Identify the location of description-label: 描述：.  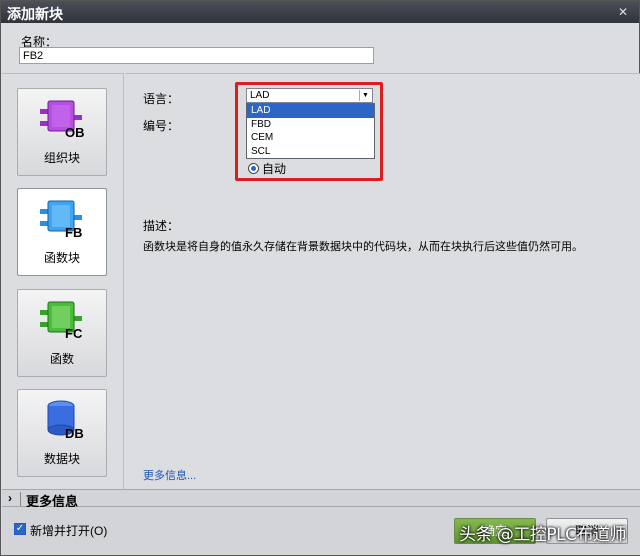
(161, 226).